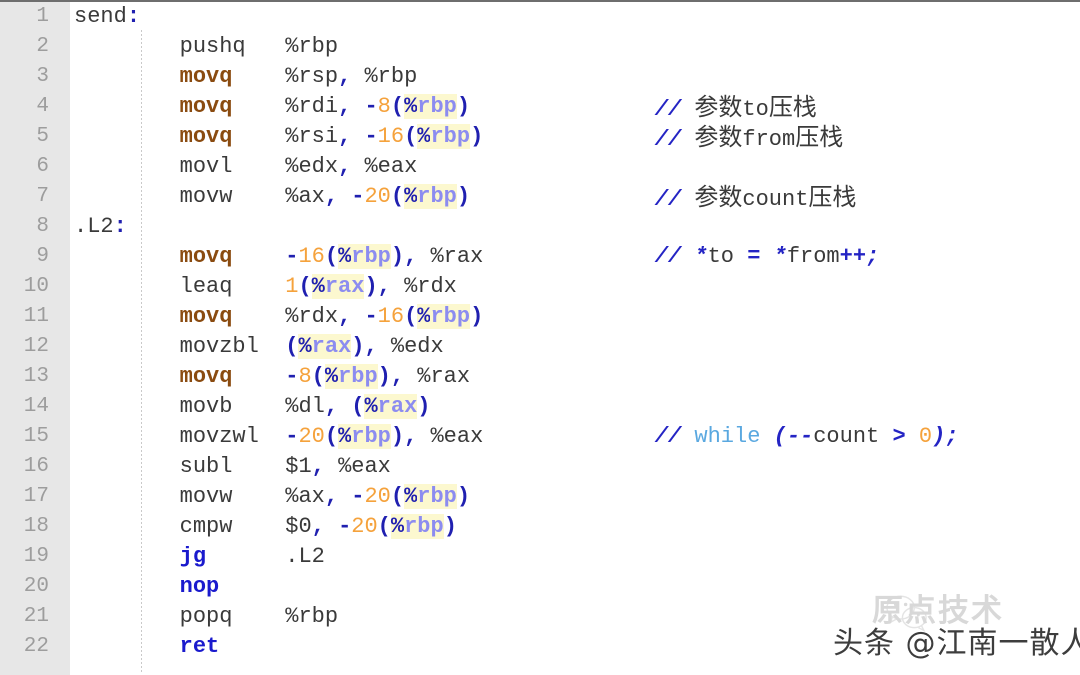 The image size is (1080, 675). What do you see at coordinates (259, 347) in the screenshot?
I see `code-line: movzbl (%rax), %edx` at bounding box center [259, 347].